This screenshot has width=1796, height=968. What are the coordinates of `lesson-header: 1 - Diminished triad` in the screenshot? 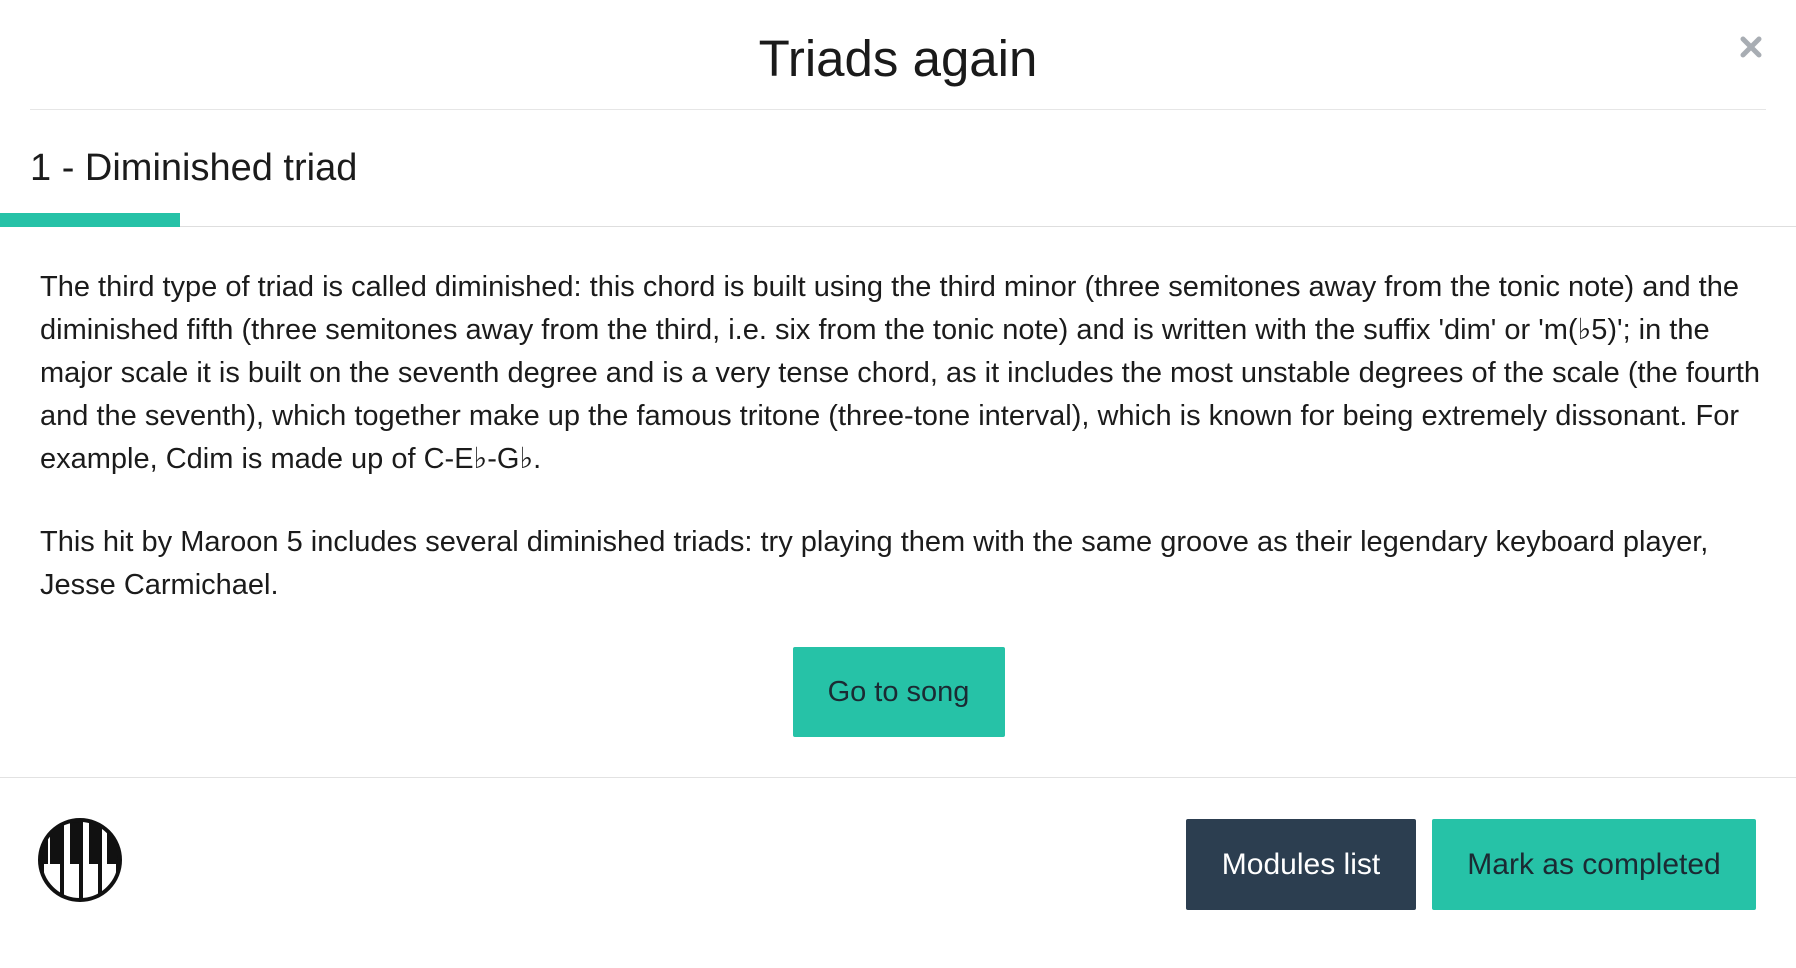 It's located at (898, 168).